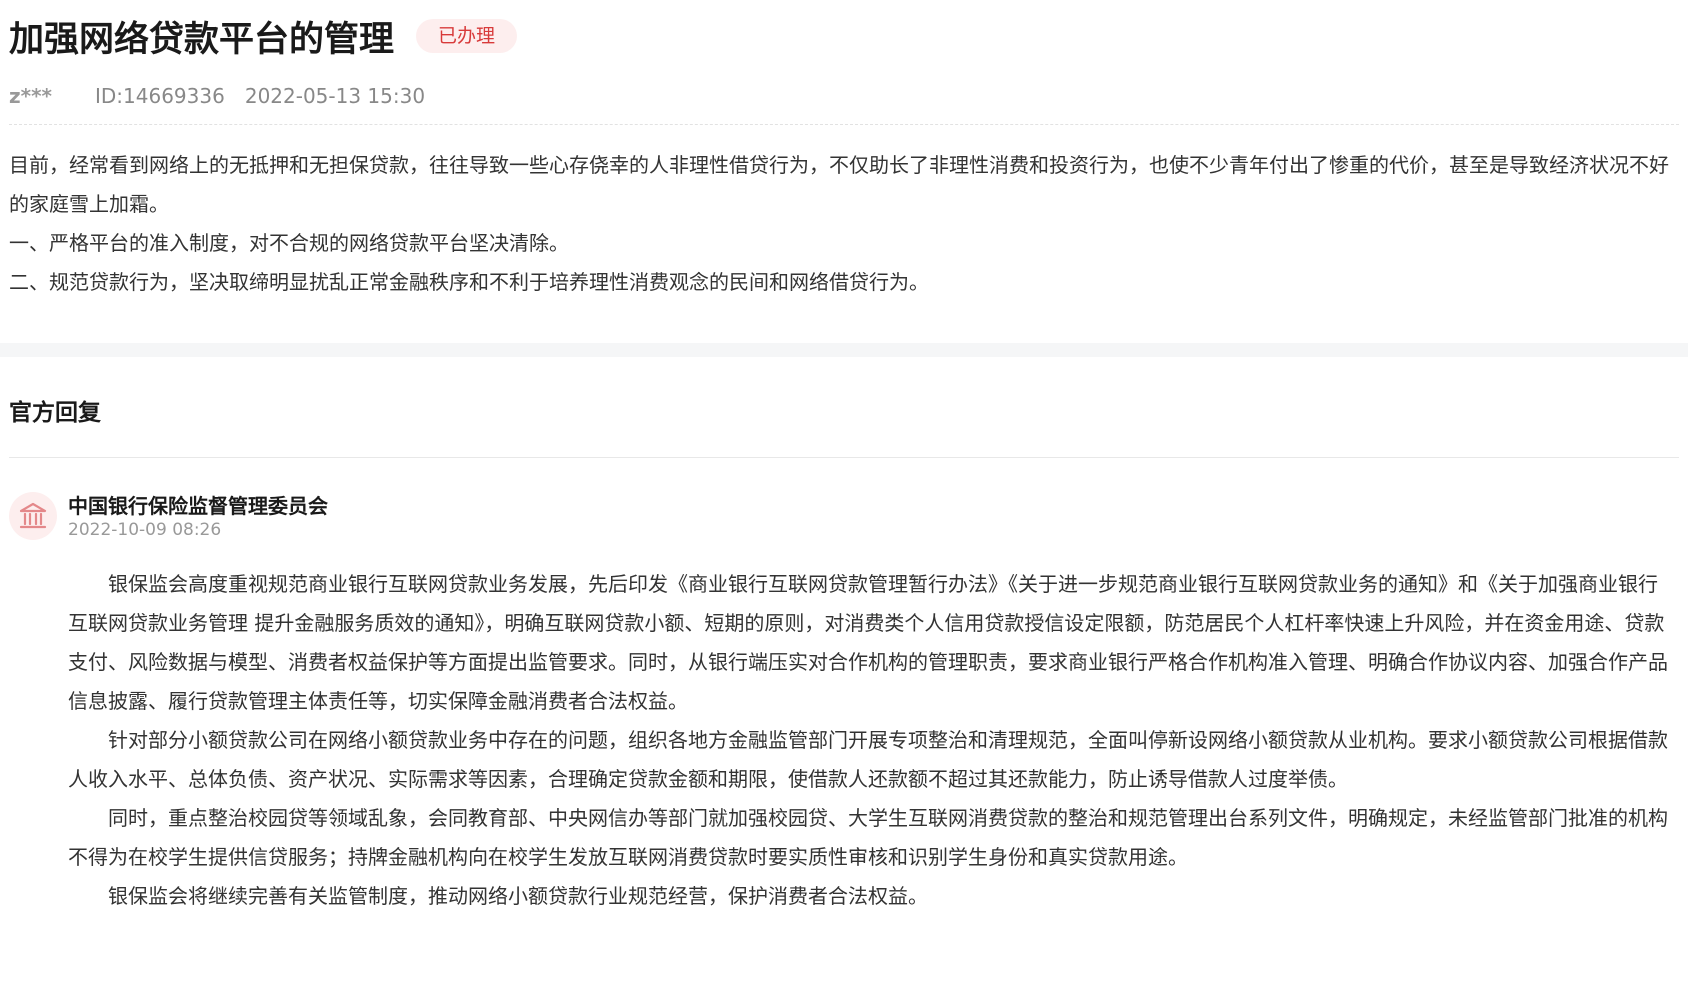 The height and width of the screenshot is (991, 1688). What do you see at coordinates (289, 243) in the screenshot?
I see `question-paragraph: 一、严格平台的准入制度，对不合规的网络贷款平台坚决清除。` at bounding box center [289, 243].